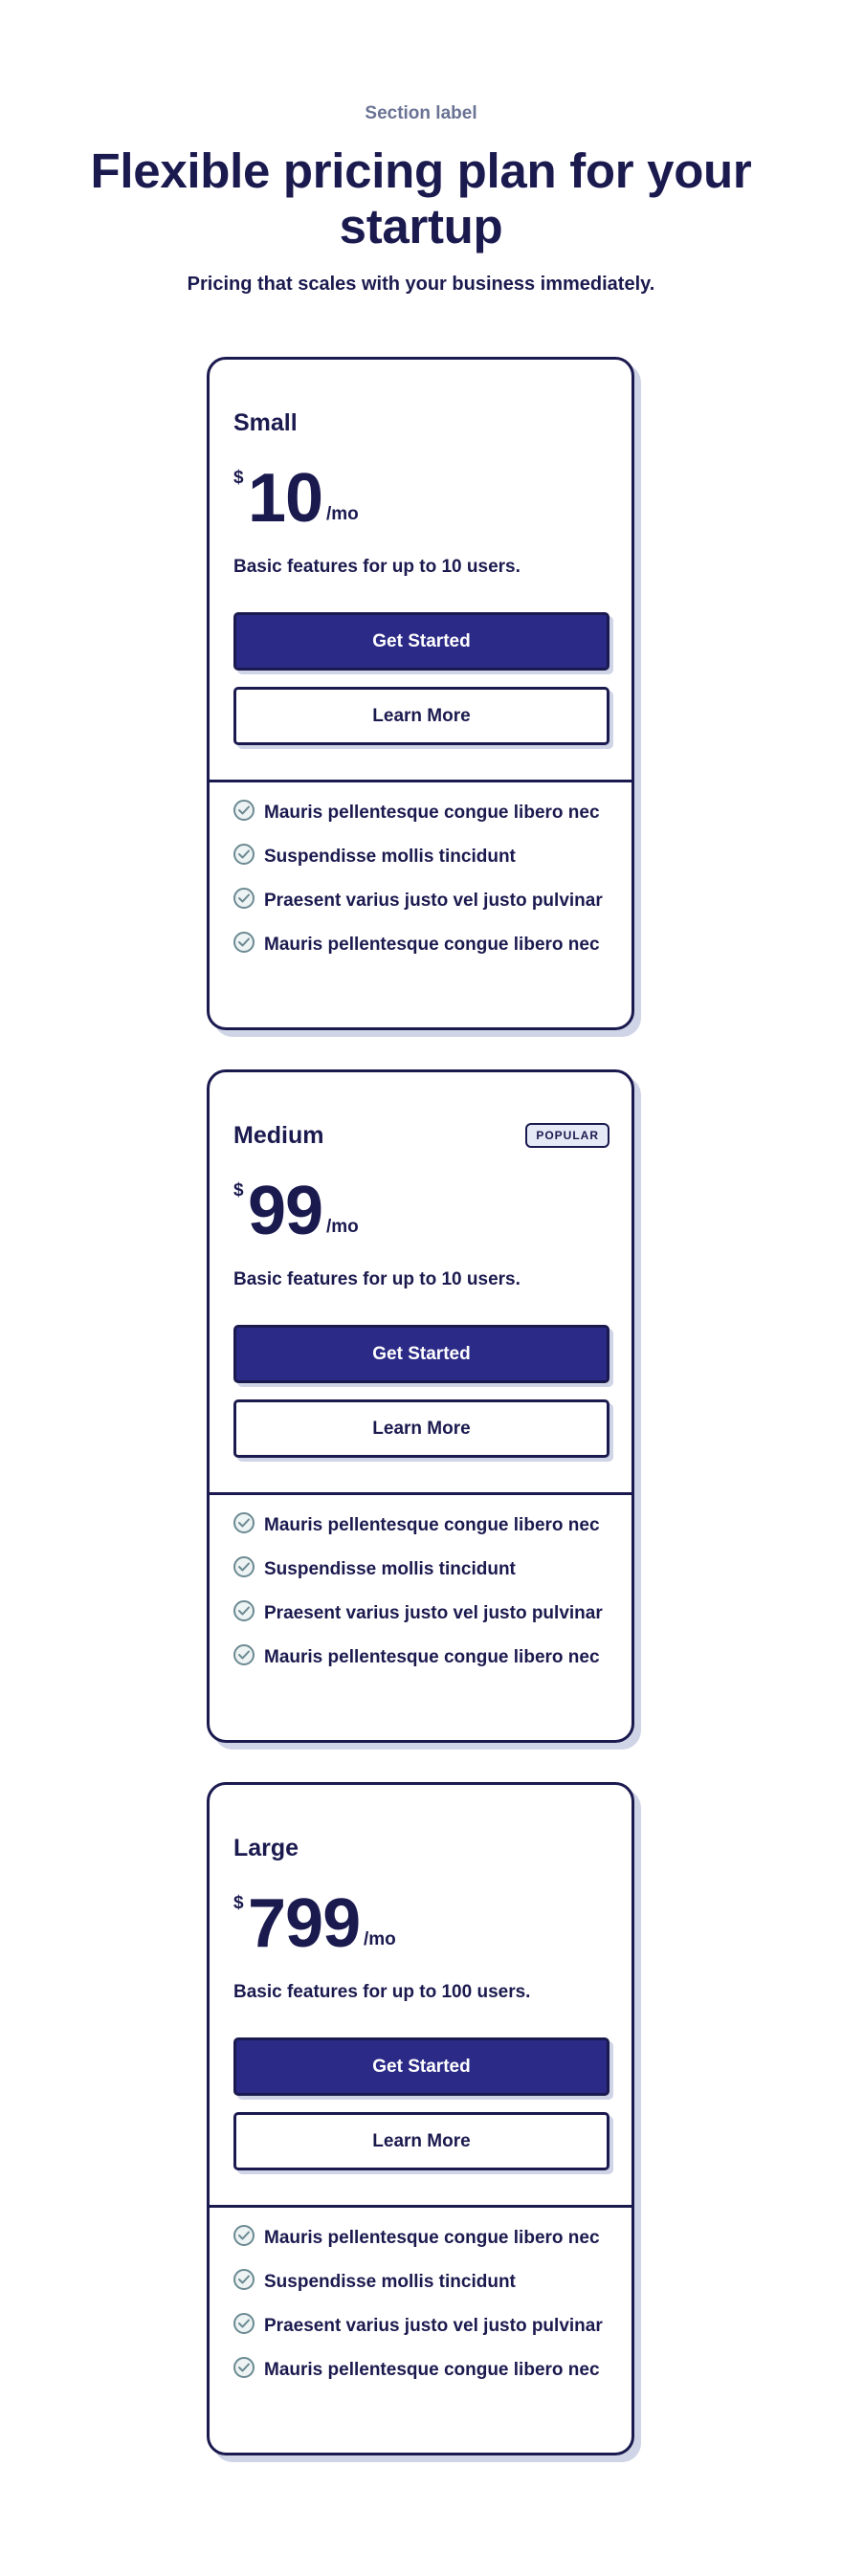  Describe the element at coordinates (567, 1135) in the screenshot. I see `popular-badge: POPULAR` at that location.